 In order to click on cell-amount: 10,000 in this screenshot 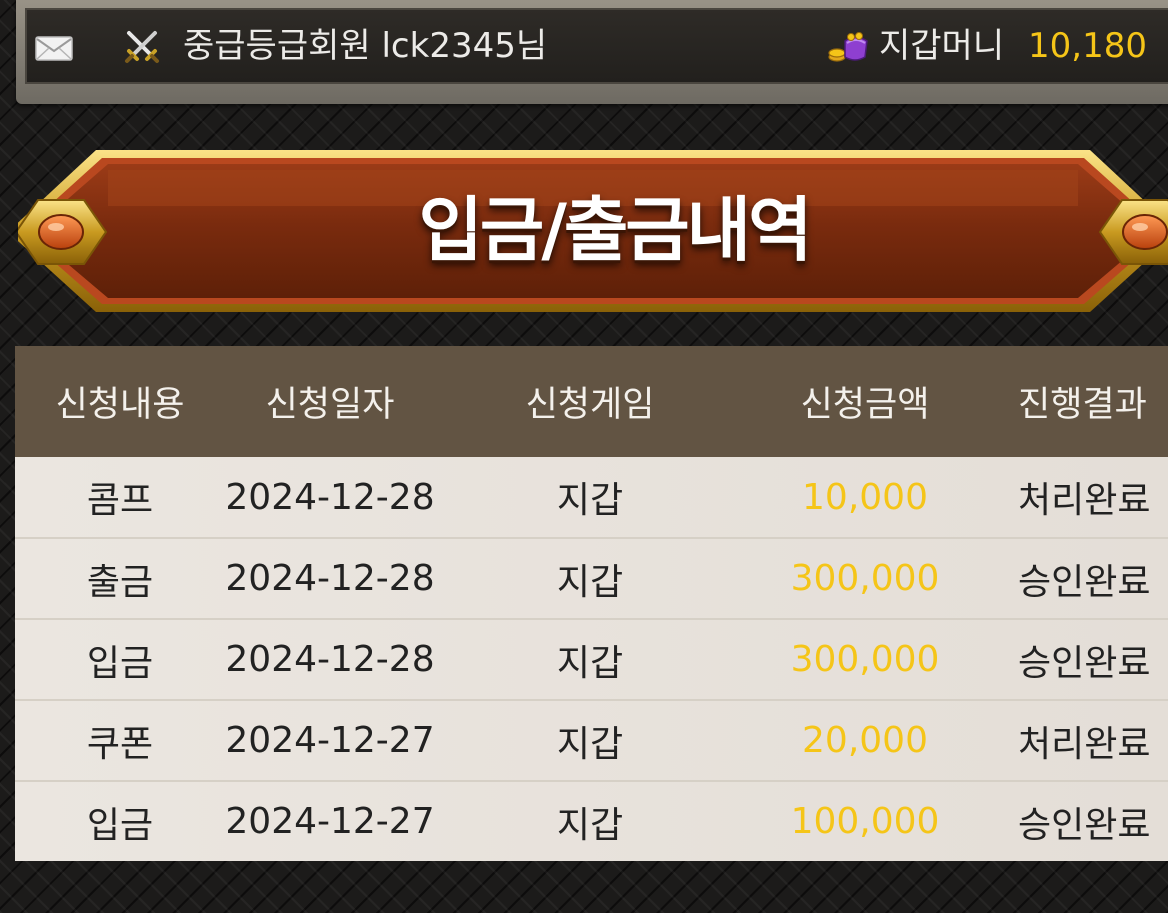, I will do `click(865, 497)`.